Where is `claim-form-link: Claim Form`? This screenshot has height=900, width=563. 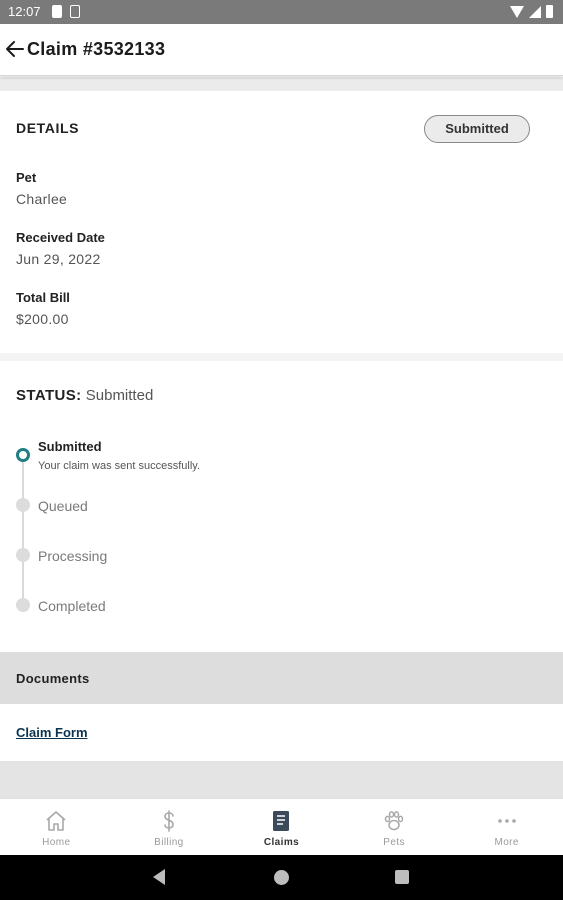 claim-form-link: Claim Form is located at coordinates (52, 732).